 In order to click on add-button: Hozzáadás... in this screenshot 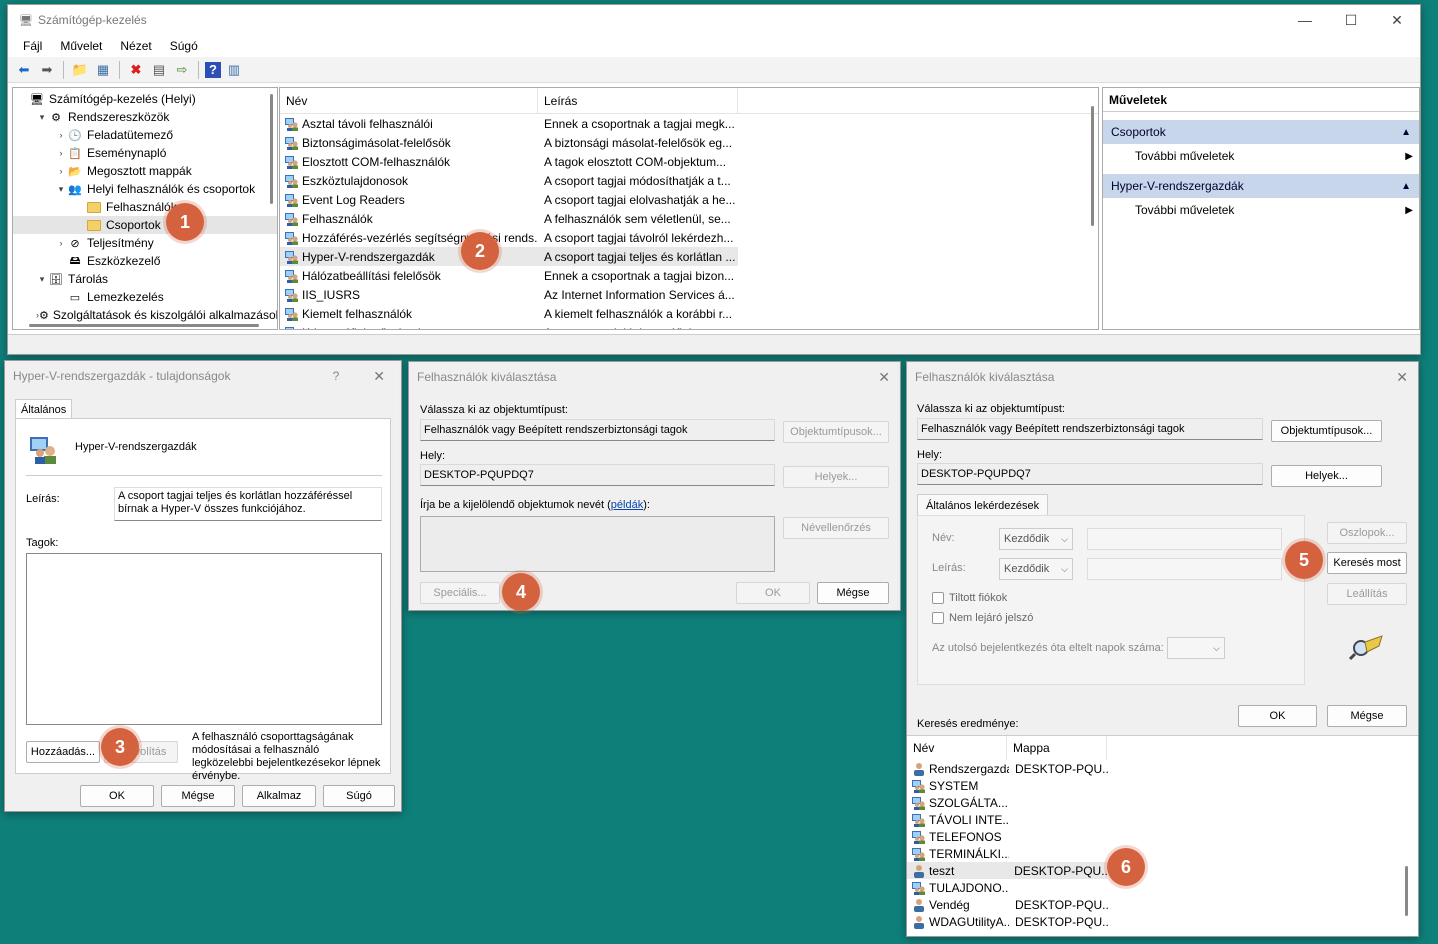, I will do `click(63, 752)`.